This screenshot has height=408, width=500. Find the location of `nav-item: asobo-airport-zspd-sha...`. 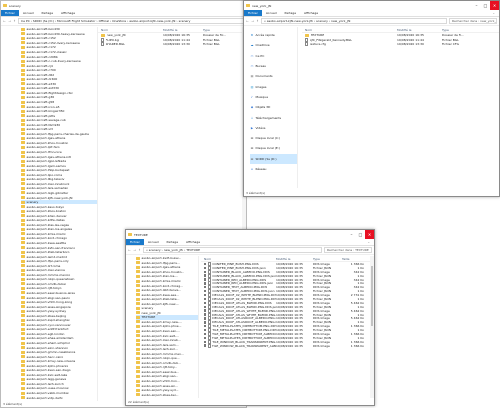

nav-item: asobo-airport-zspd-sha... is located at coordinates (167, 397).